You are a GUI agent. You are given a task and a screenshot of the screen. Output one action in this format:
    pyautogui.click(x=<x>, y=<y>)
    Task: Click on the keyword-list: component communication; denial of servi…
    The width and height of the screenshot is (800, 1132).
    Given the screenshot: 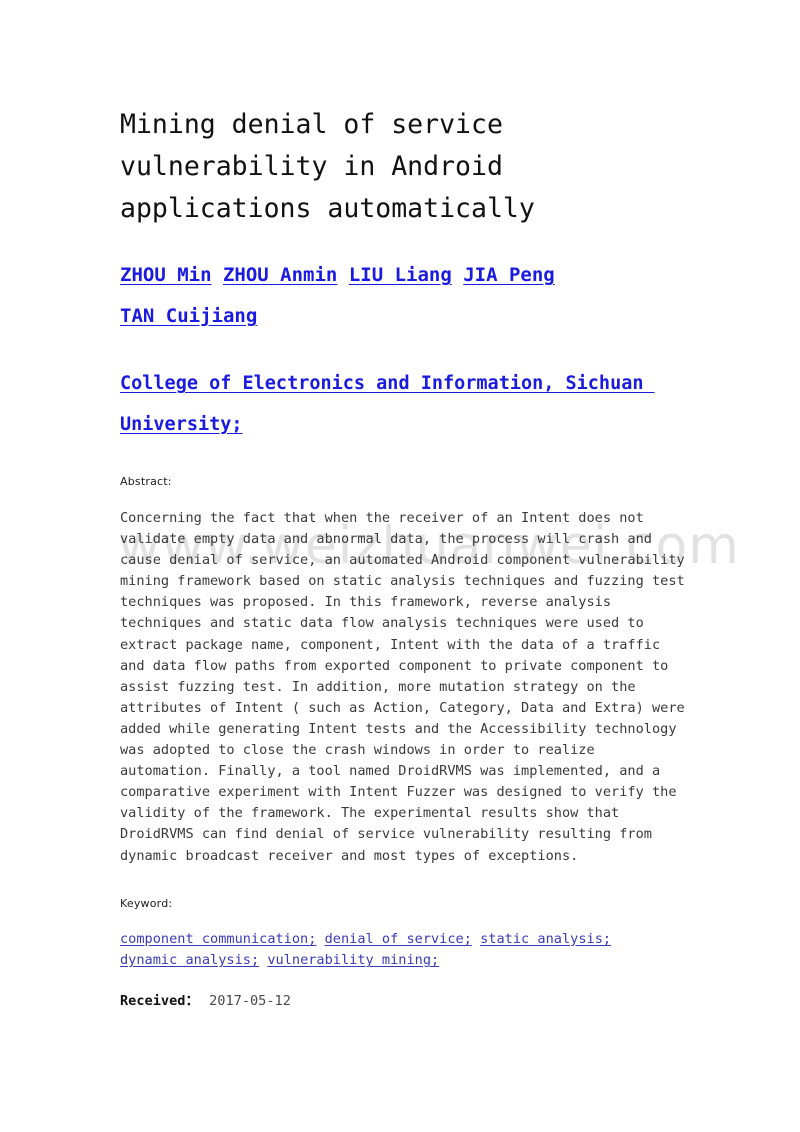 What is the action you would take?
    pyautogui.click(x=403, y=950)
    